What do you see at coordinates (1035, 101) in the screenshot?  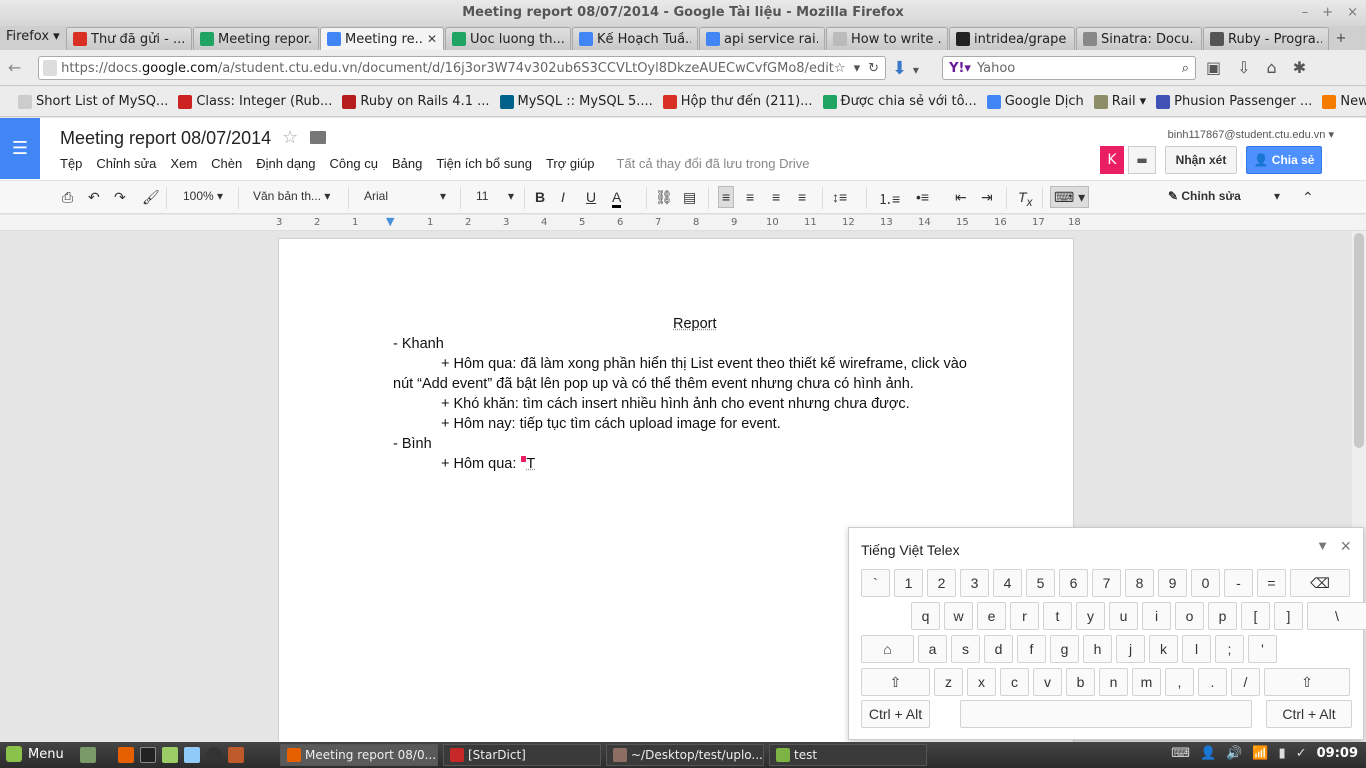 I see `bookmark-item: Google Dịch` at bounding box center [1035, 101].